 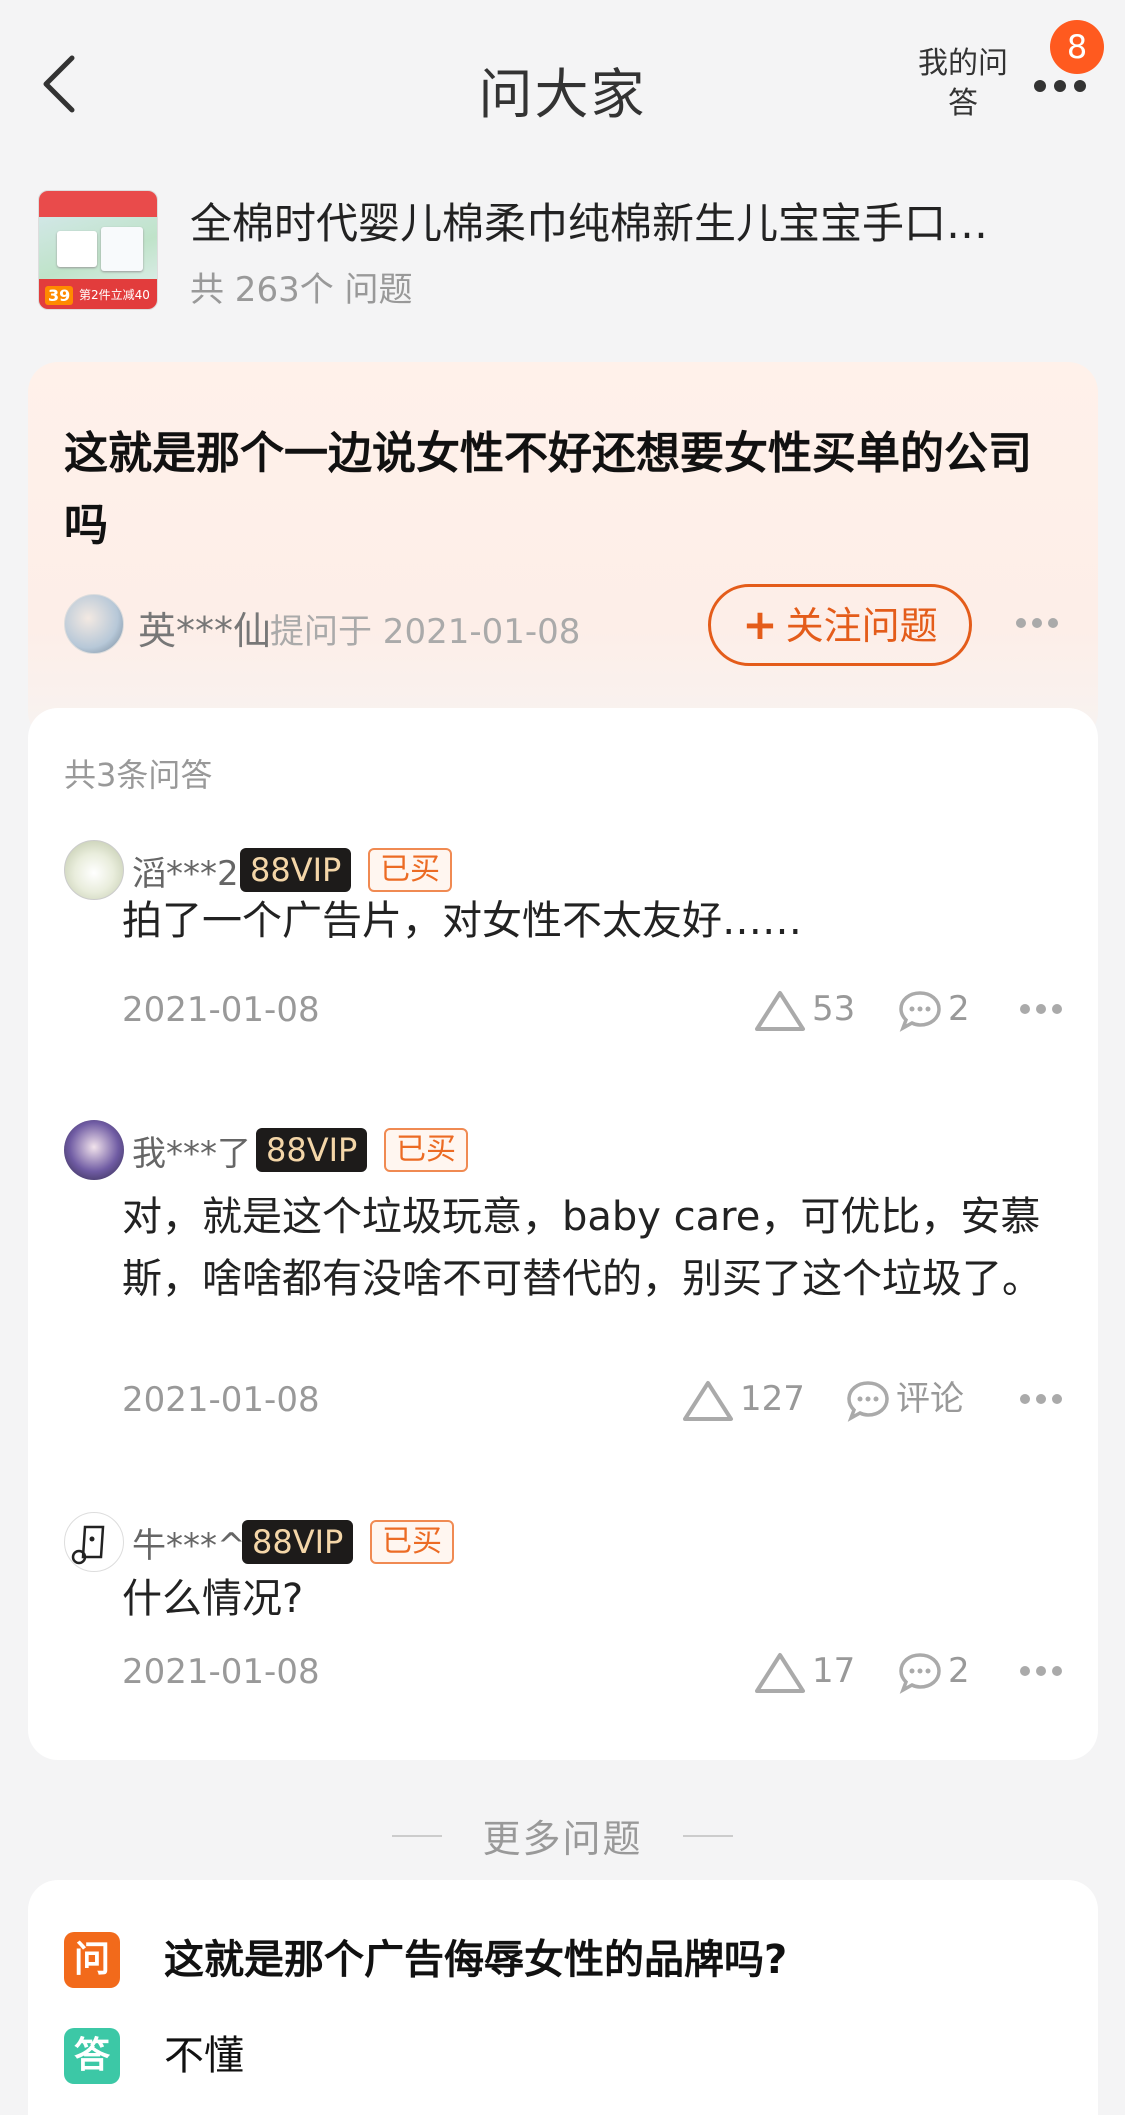 What do you see at coordinates (213, 1599) in the screenshot?
I see `answer-text: 什么情况?` at bounding box center [213, 1599].